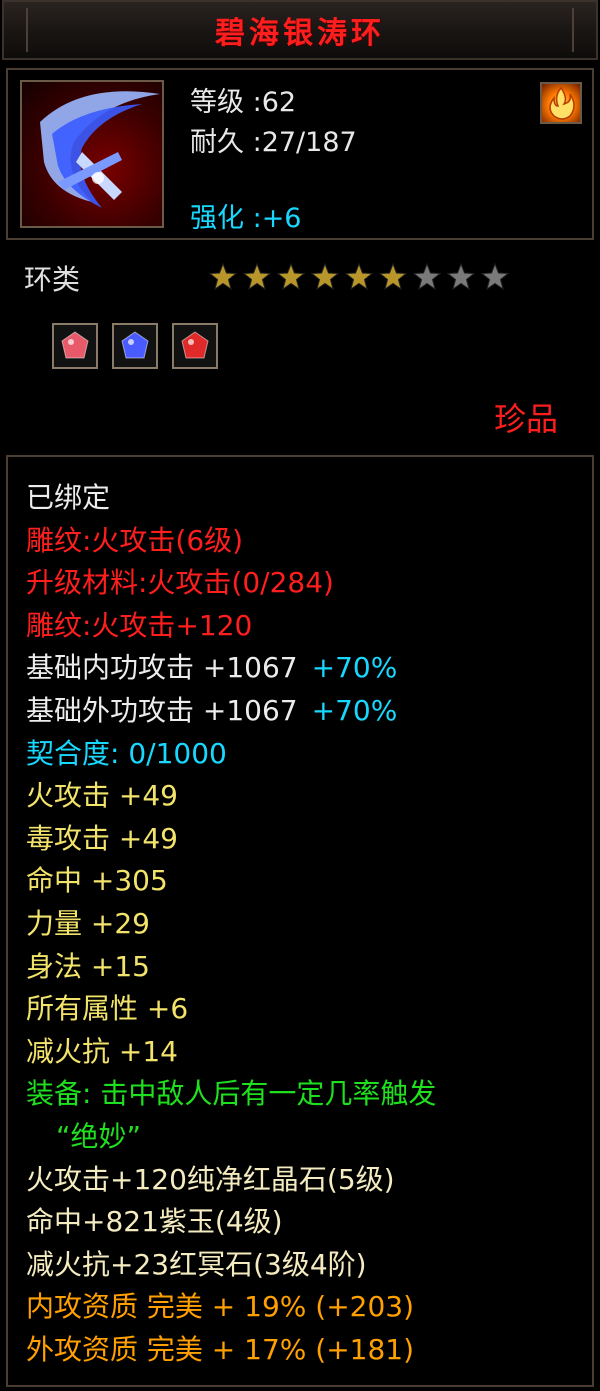  I want to click on attribute-line: 雕纹:火攻击+120, so click(305, 626).